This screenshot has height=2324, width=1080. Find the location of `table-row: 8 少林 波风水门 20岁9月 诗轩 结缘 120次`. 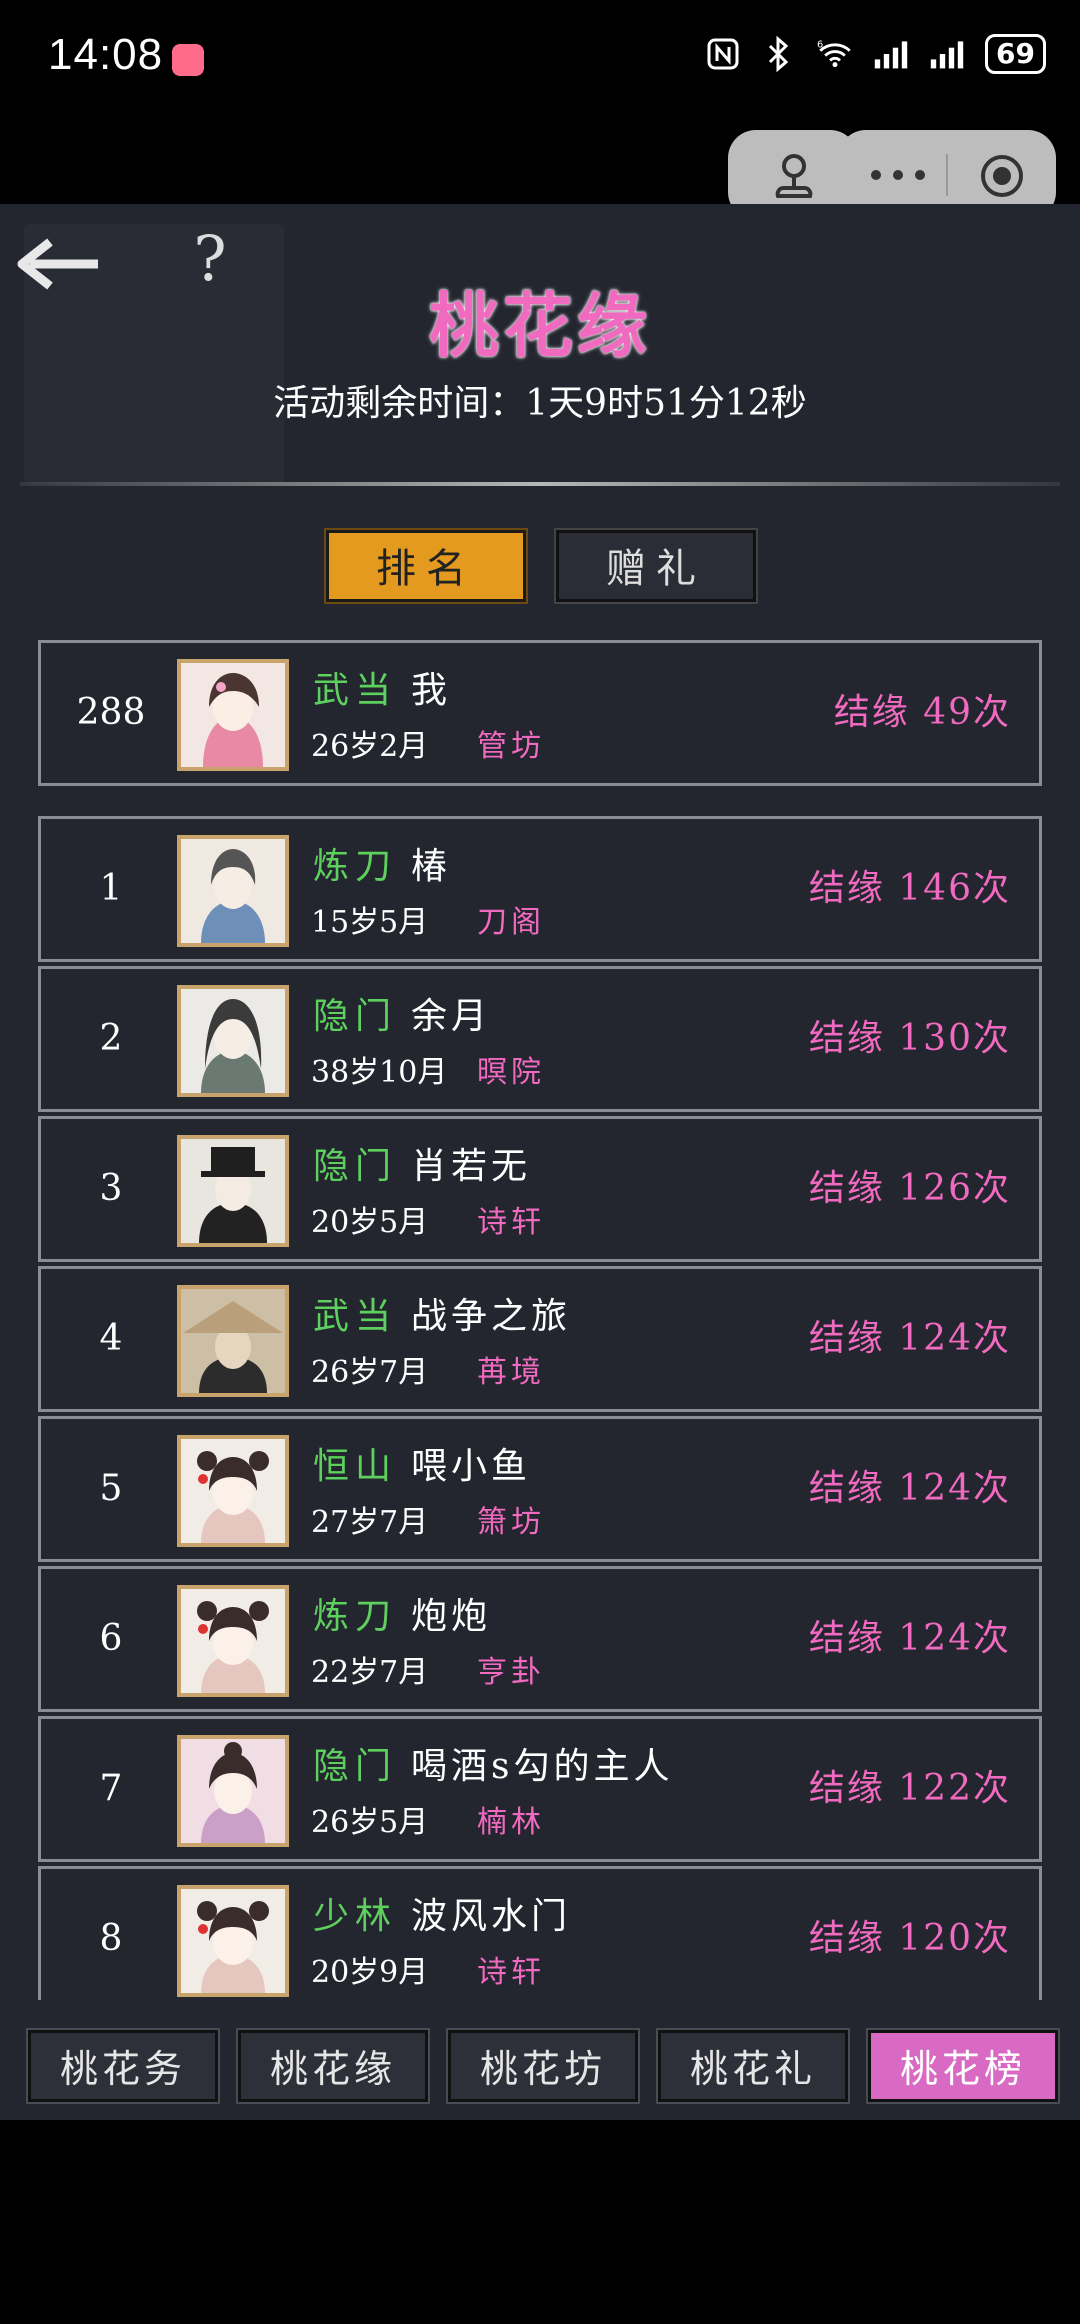

table-row: 8 少林 波风水门 20岁9月 诗轩 结缘 120次 is located at coordinates (540, 1934).